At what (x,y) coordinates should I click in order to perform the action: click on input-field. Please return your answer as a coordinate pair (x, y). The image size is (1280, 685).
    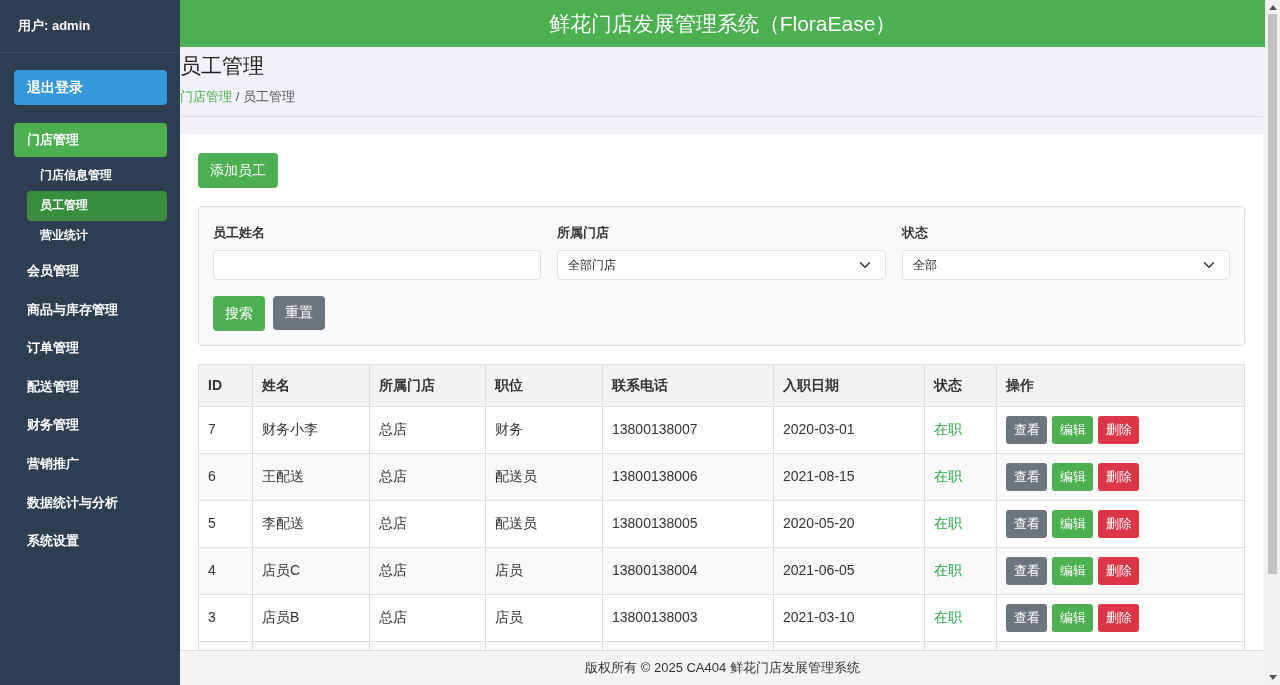
    Looking at the image, I should click on (377, 264).